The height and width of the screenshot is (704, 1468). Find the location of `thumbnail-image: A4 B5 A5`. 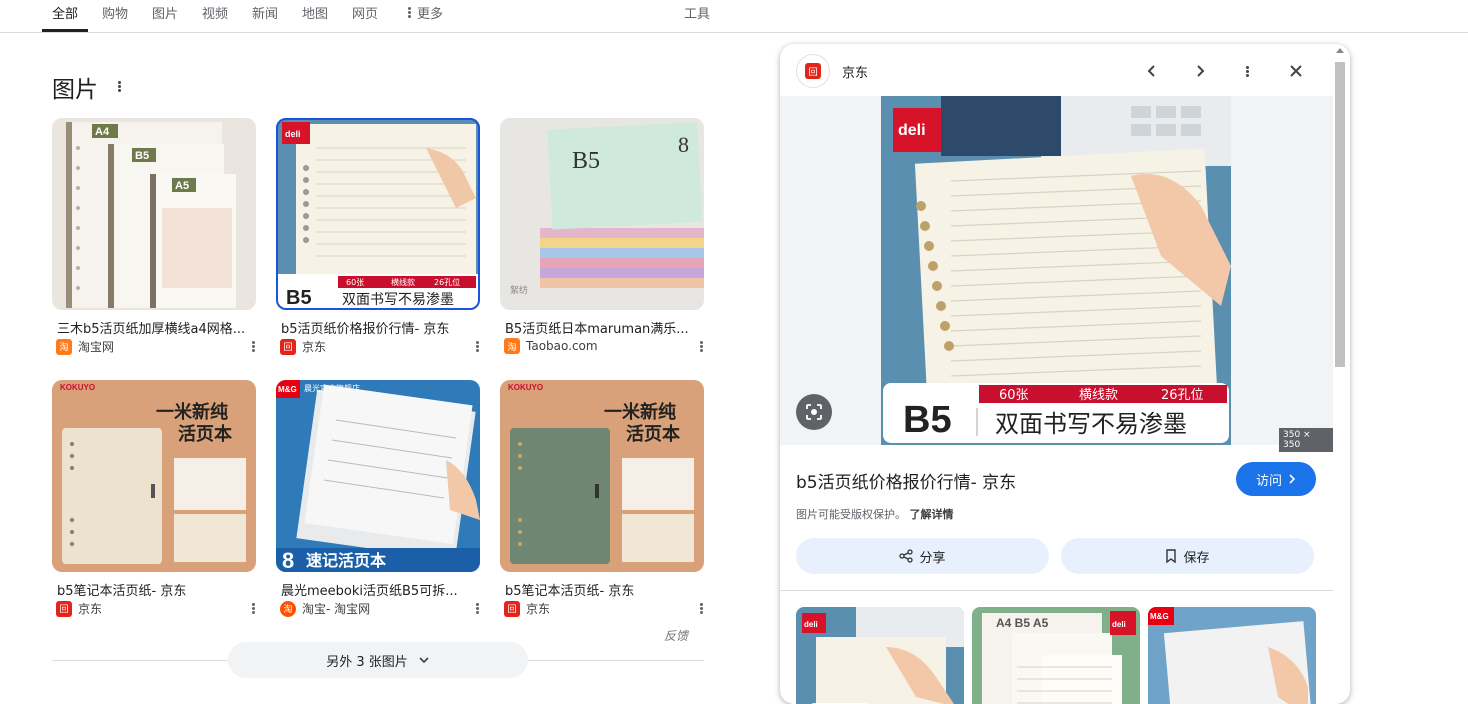

thumbnail-image: A4 B5 A5 is located at coordinates (154, 214).